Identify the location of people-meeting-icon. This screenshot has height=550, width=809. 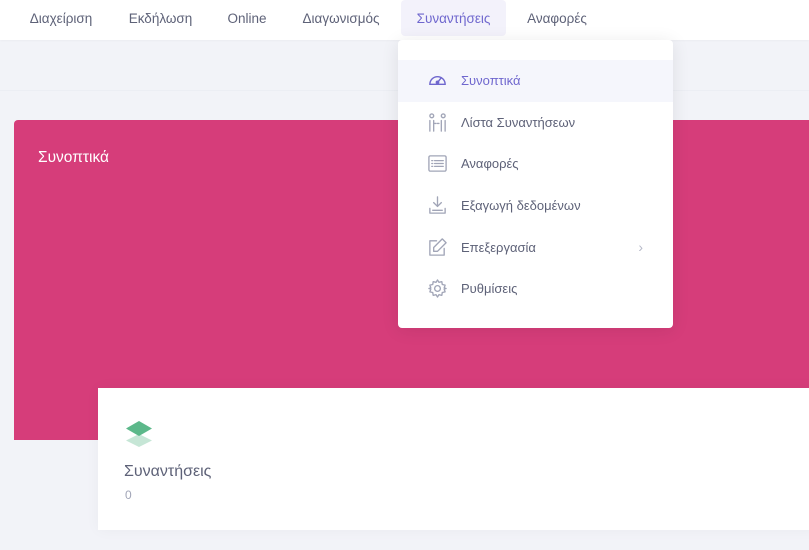
(437, 122).